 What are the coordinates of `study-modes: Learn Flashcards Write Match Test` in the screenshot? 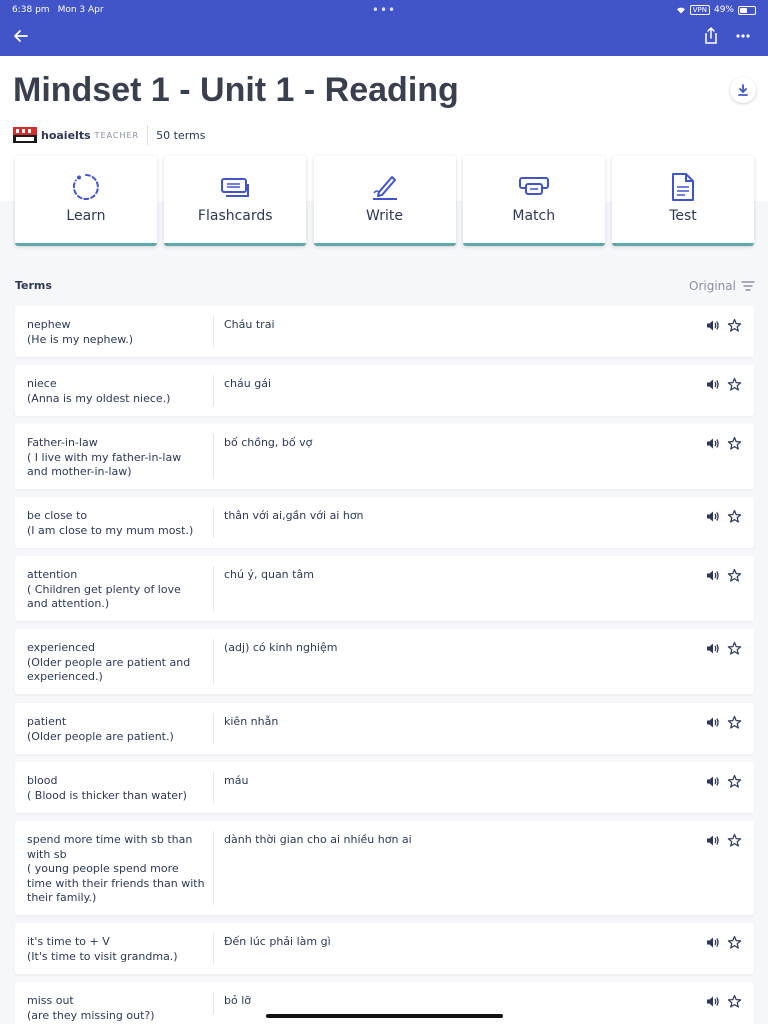 It's located at (384, 201).